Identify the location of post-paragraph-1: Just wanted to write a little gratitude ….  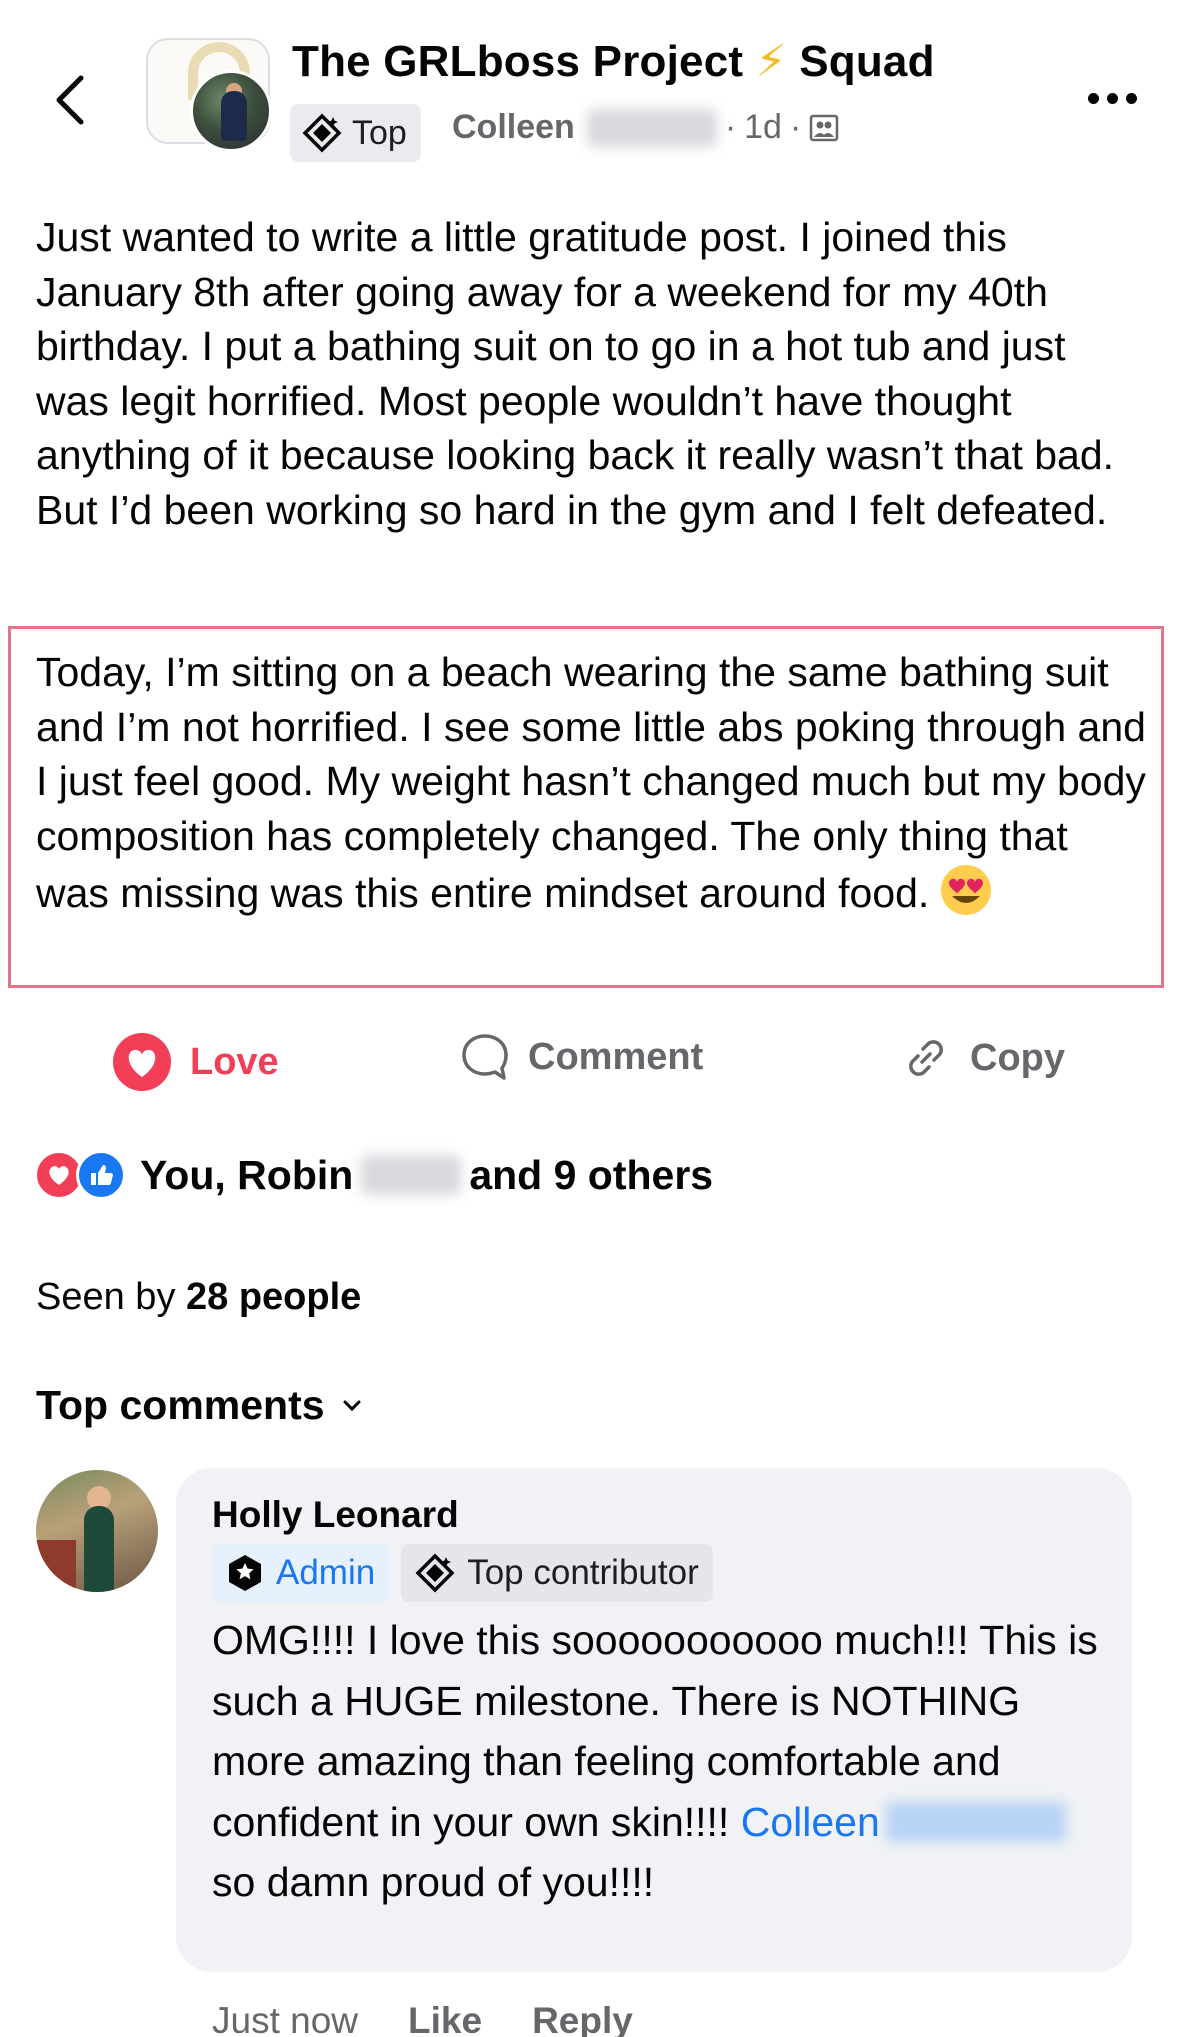
(575, 373).